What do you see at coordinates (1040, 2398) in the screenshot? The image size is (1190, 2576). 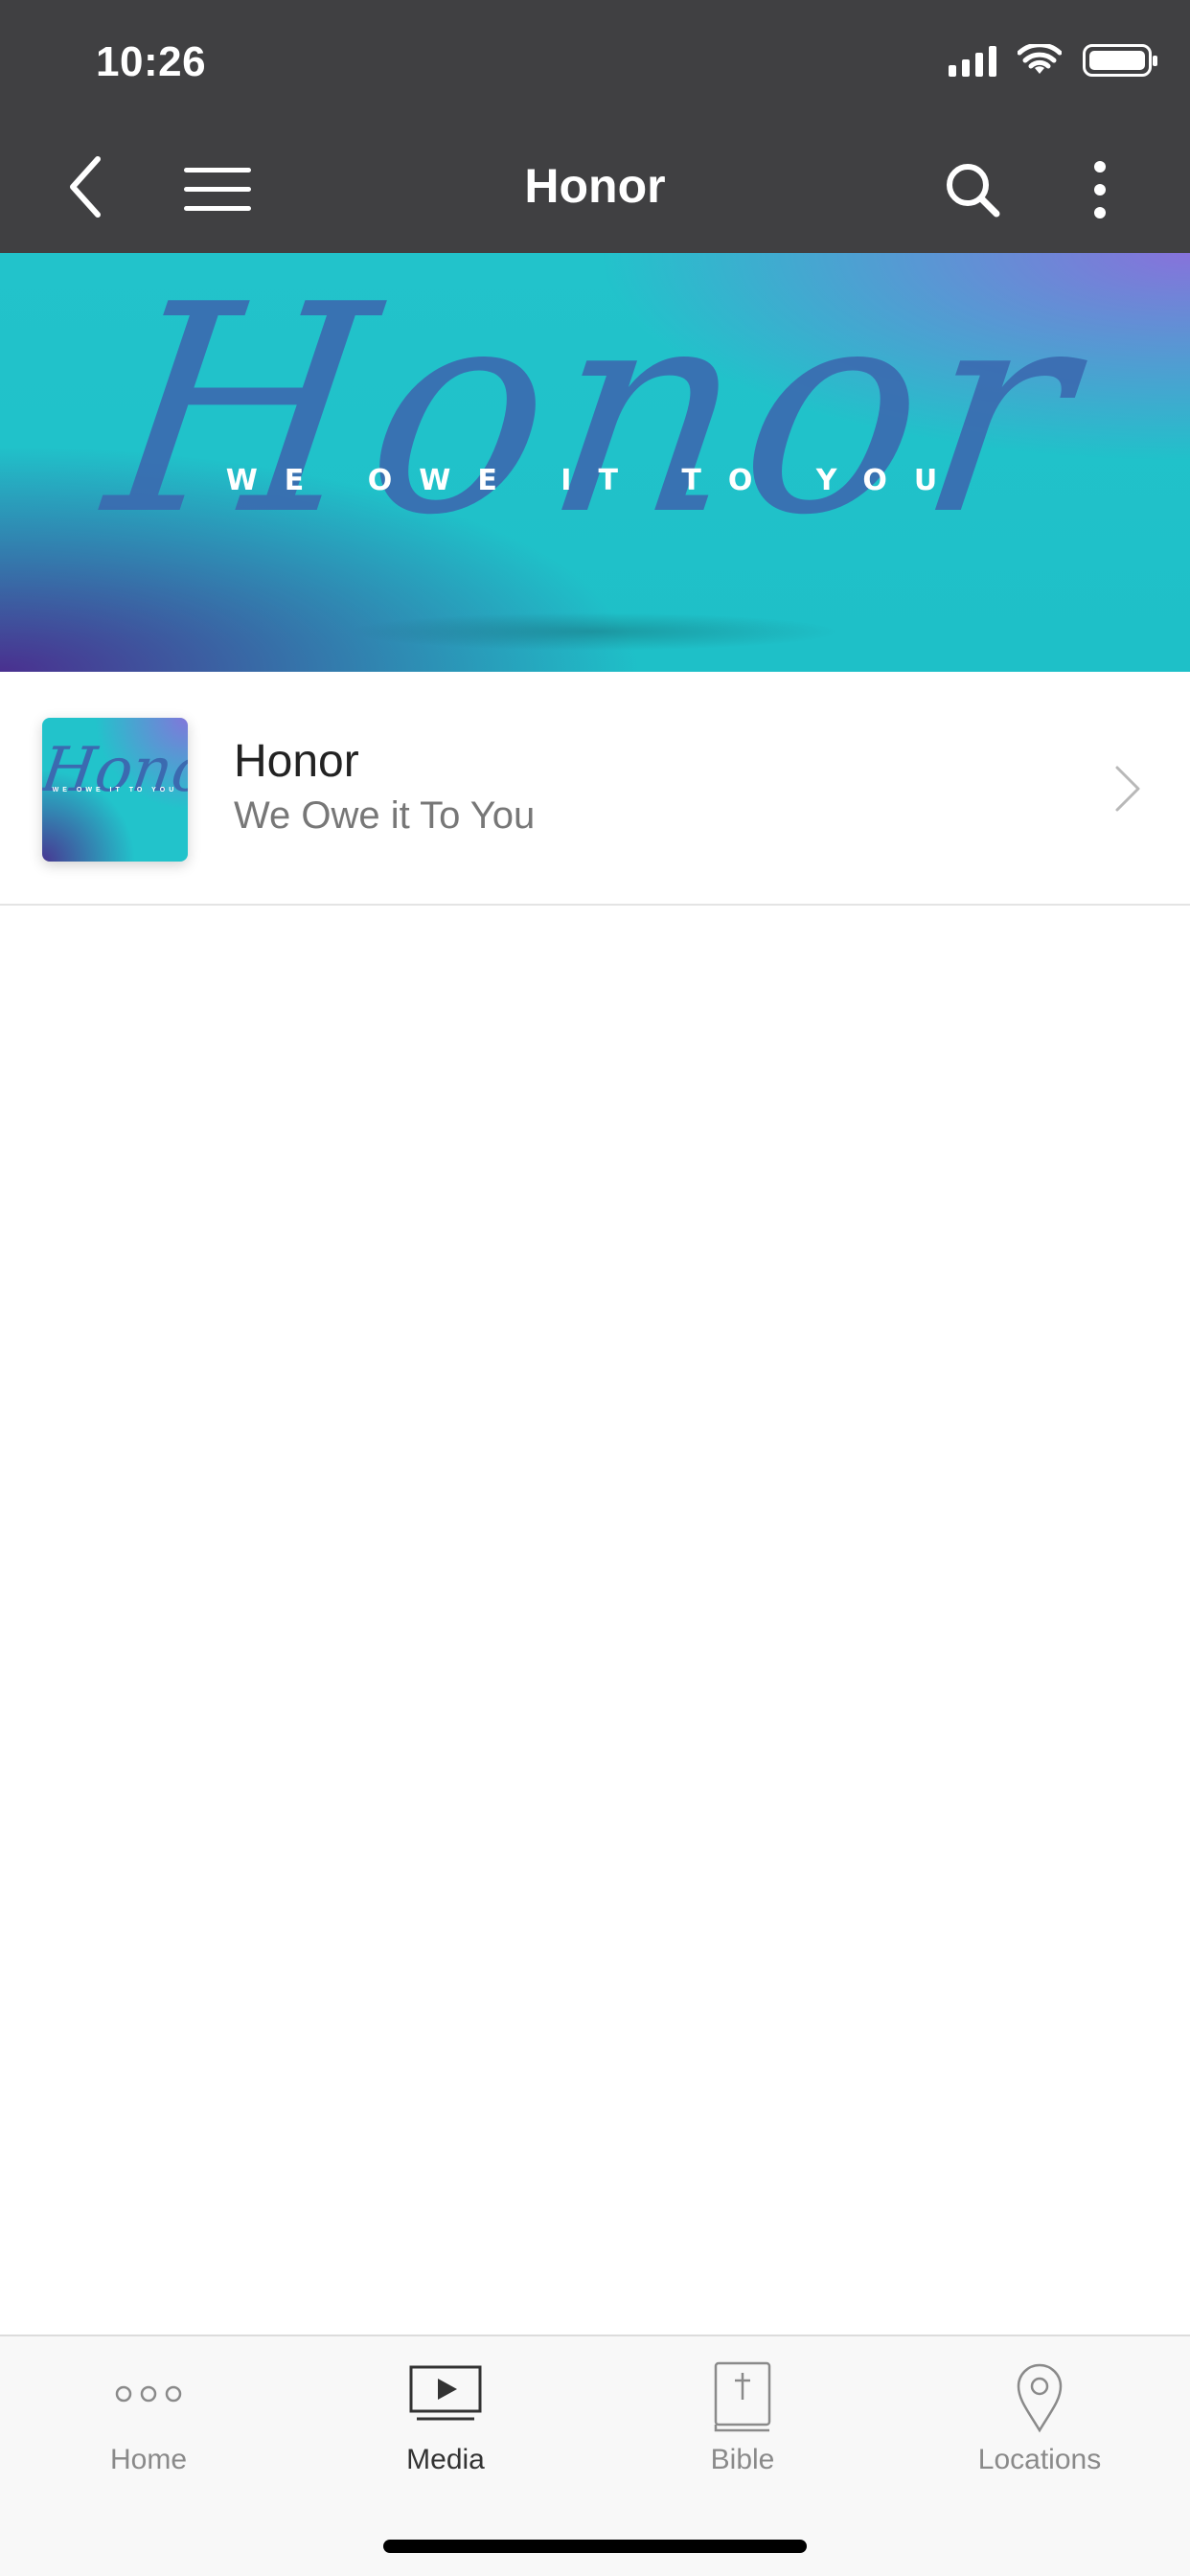 I see `location-pin-icon` at bounding box center [1040, 2398].